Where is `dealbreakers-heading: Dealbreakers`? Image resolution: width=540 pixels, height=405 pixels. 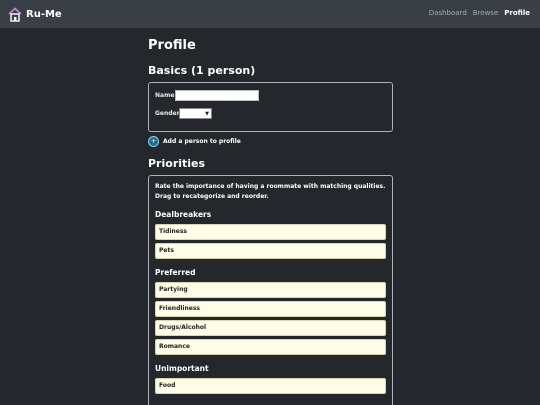
dealbreakers-heading: Dealbreakers is located at coordinates (183, 214).